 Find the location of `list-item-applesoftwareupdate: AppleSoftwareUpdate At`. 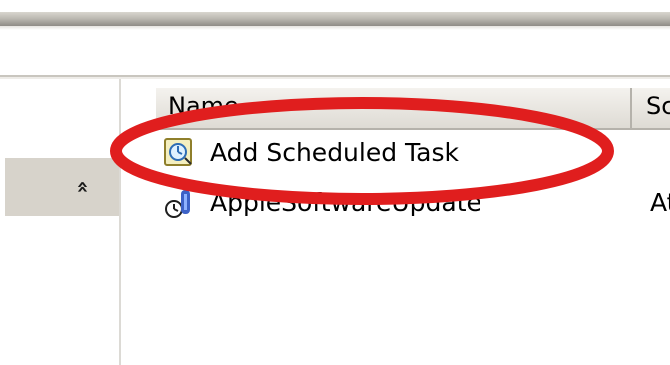

list-item-applesoftwareupdate: AppleSoftwareUpdate At is located at coordinates (413, 203).